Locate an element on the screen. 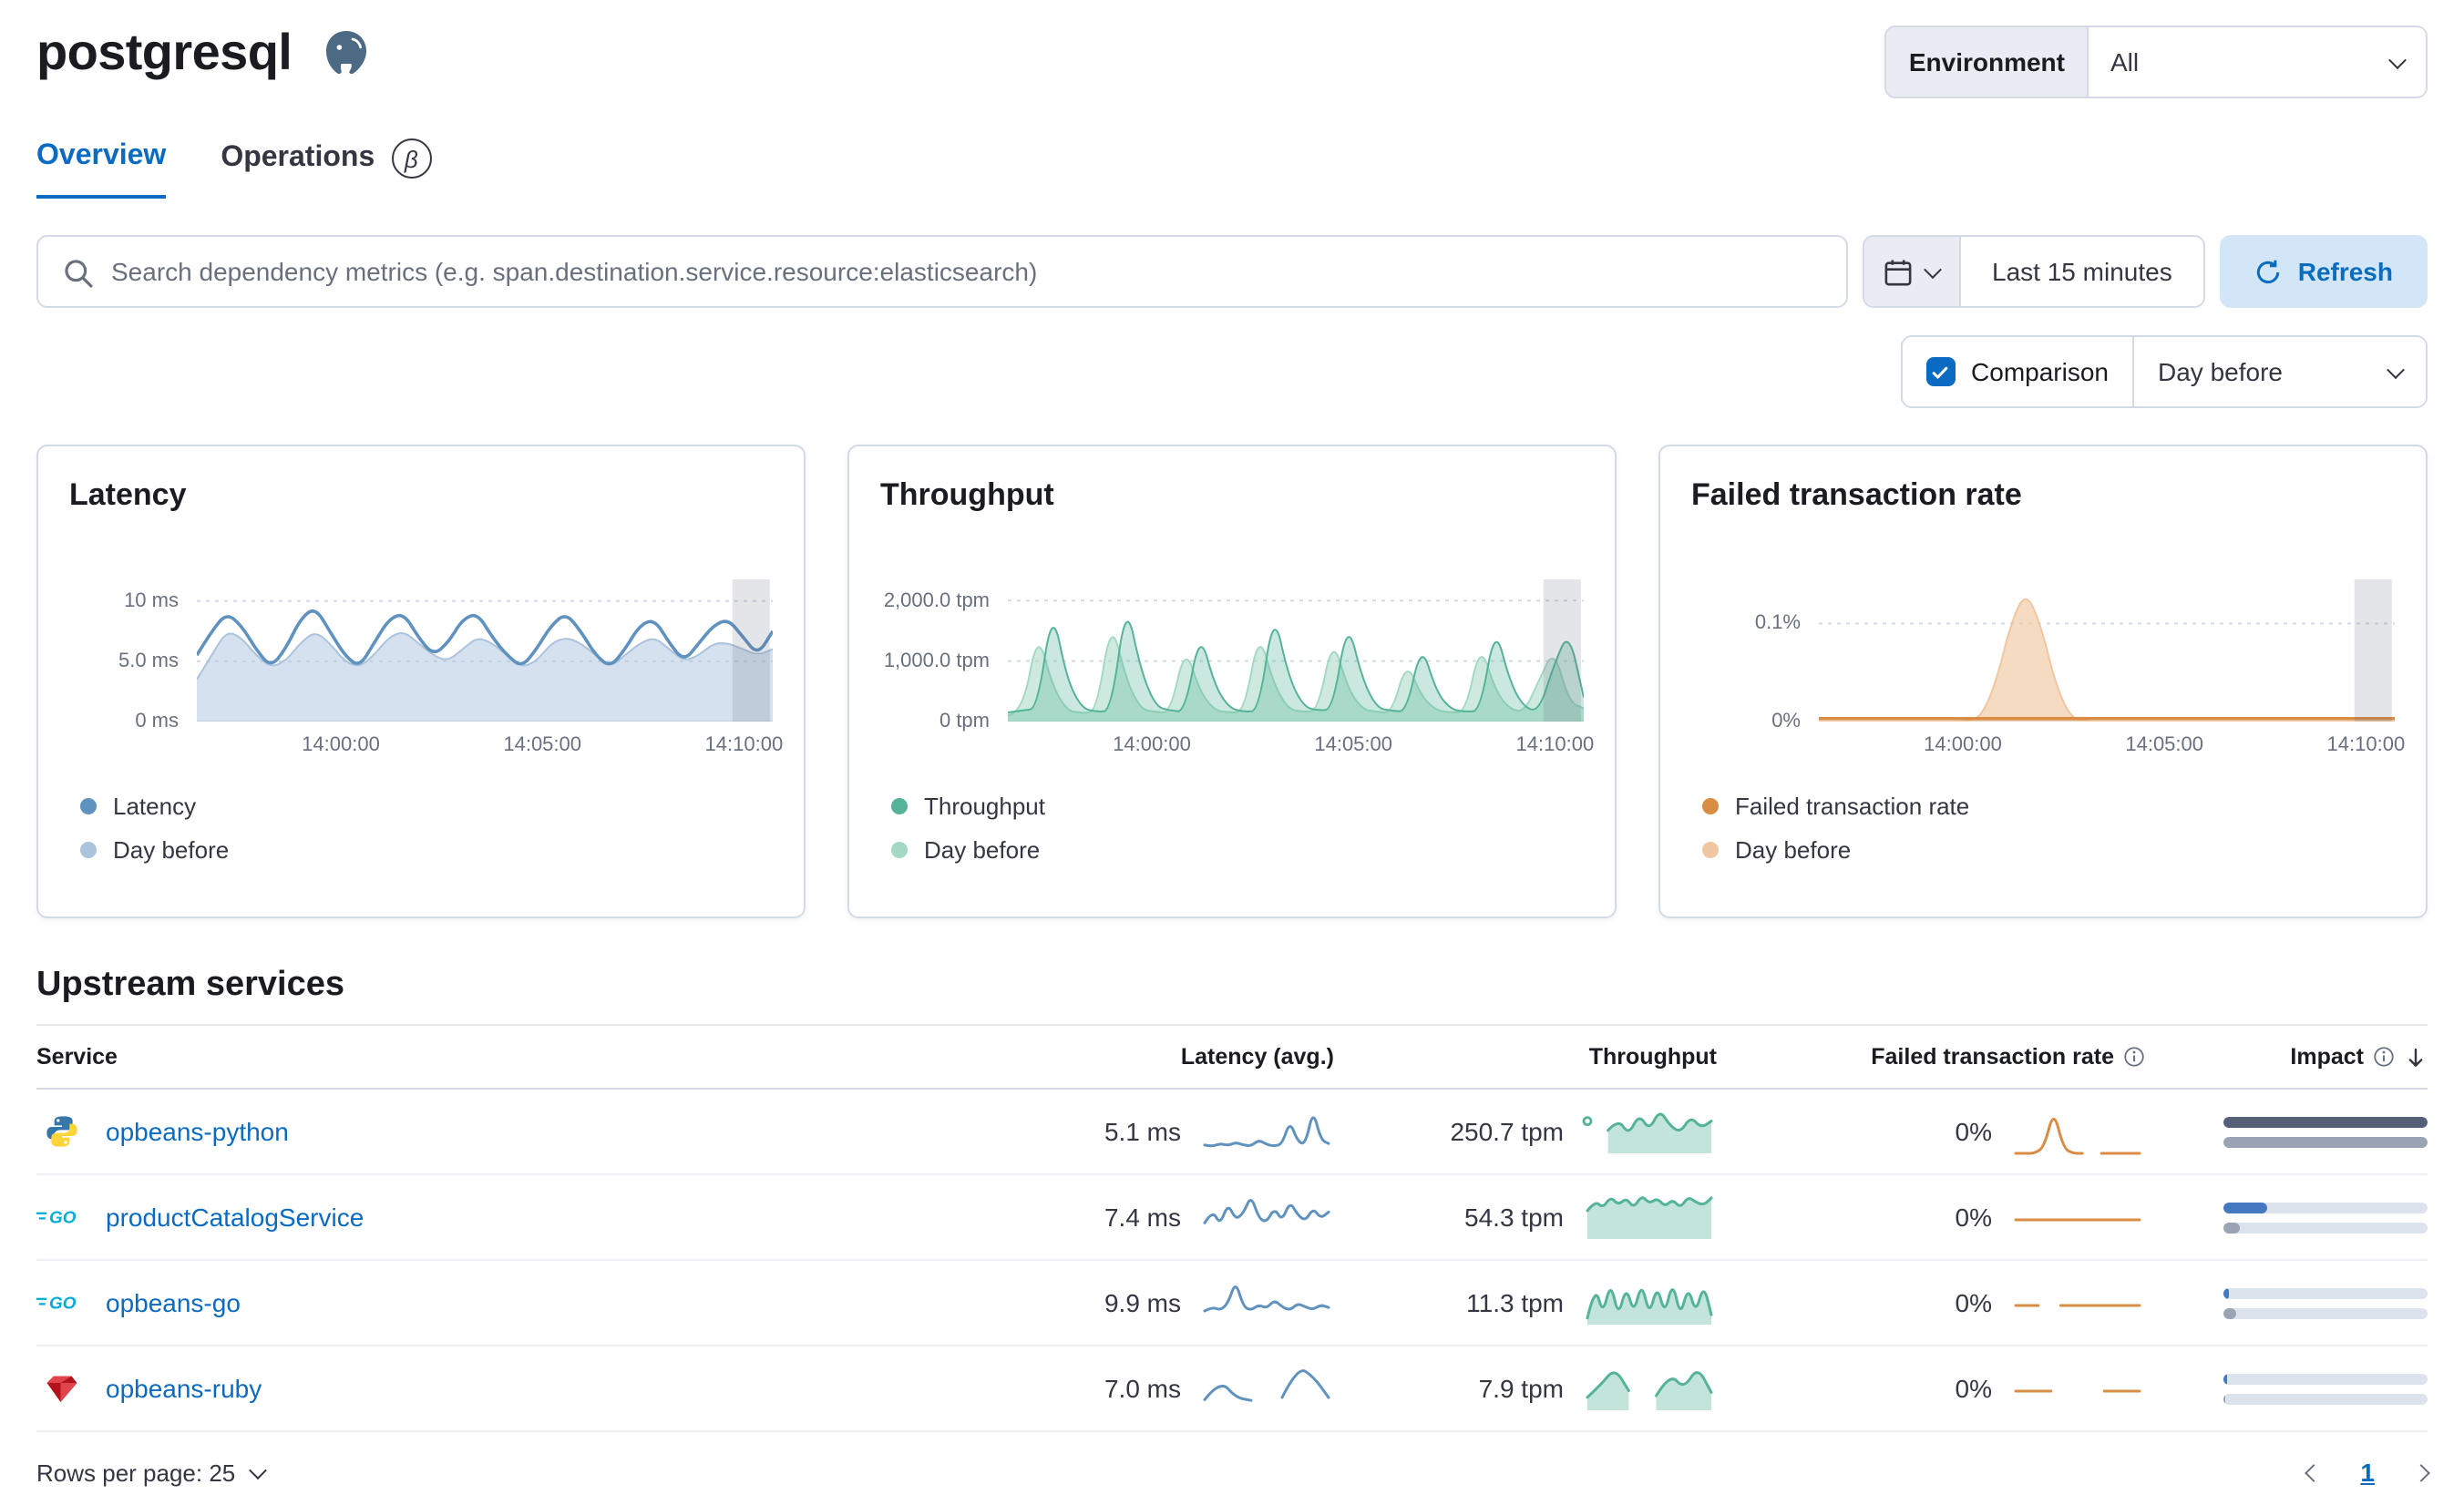 The image size is (2464, 1505). service-link: opbeans-go is located at coordinates (173, 1302).